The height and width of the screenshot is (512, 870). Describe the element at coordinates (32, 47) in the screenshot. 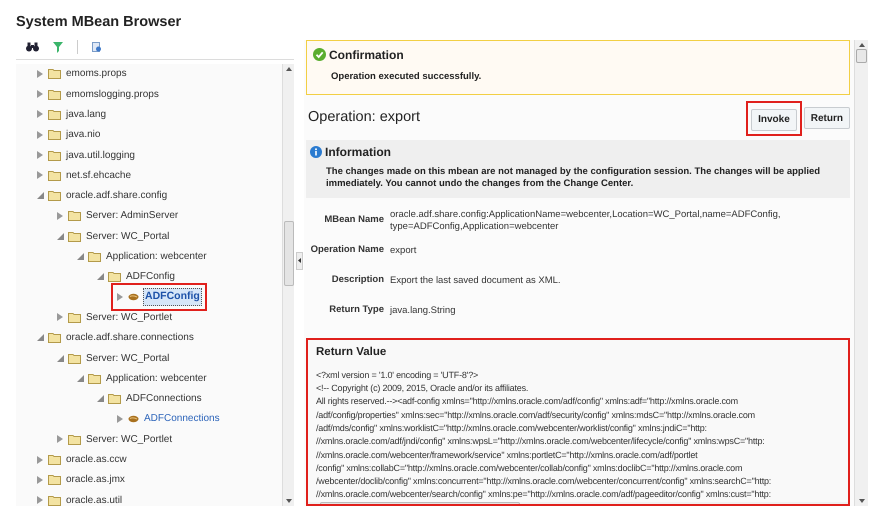

I see `binoculars-icon` at that location.